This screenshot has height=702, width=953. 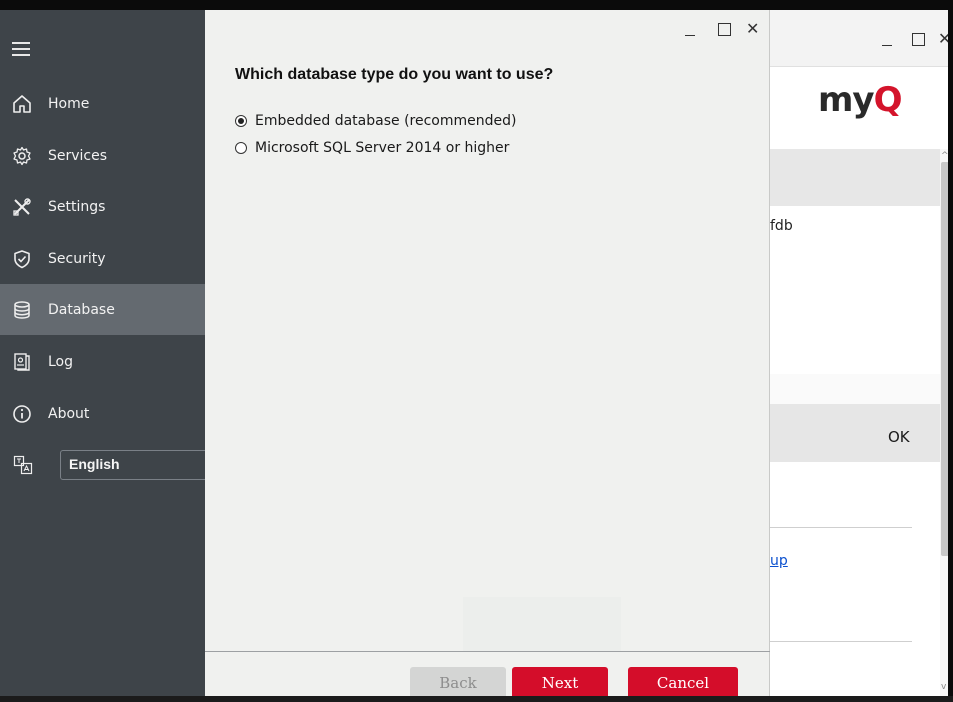 I want to click on hamburger-menu-icon, so click(x=21, y=49).